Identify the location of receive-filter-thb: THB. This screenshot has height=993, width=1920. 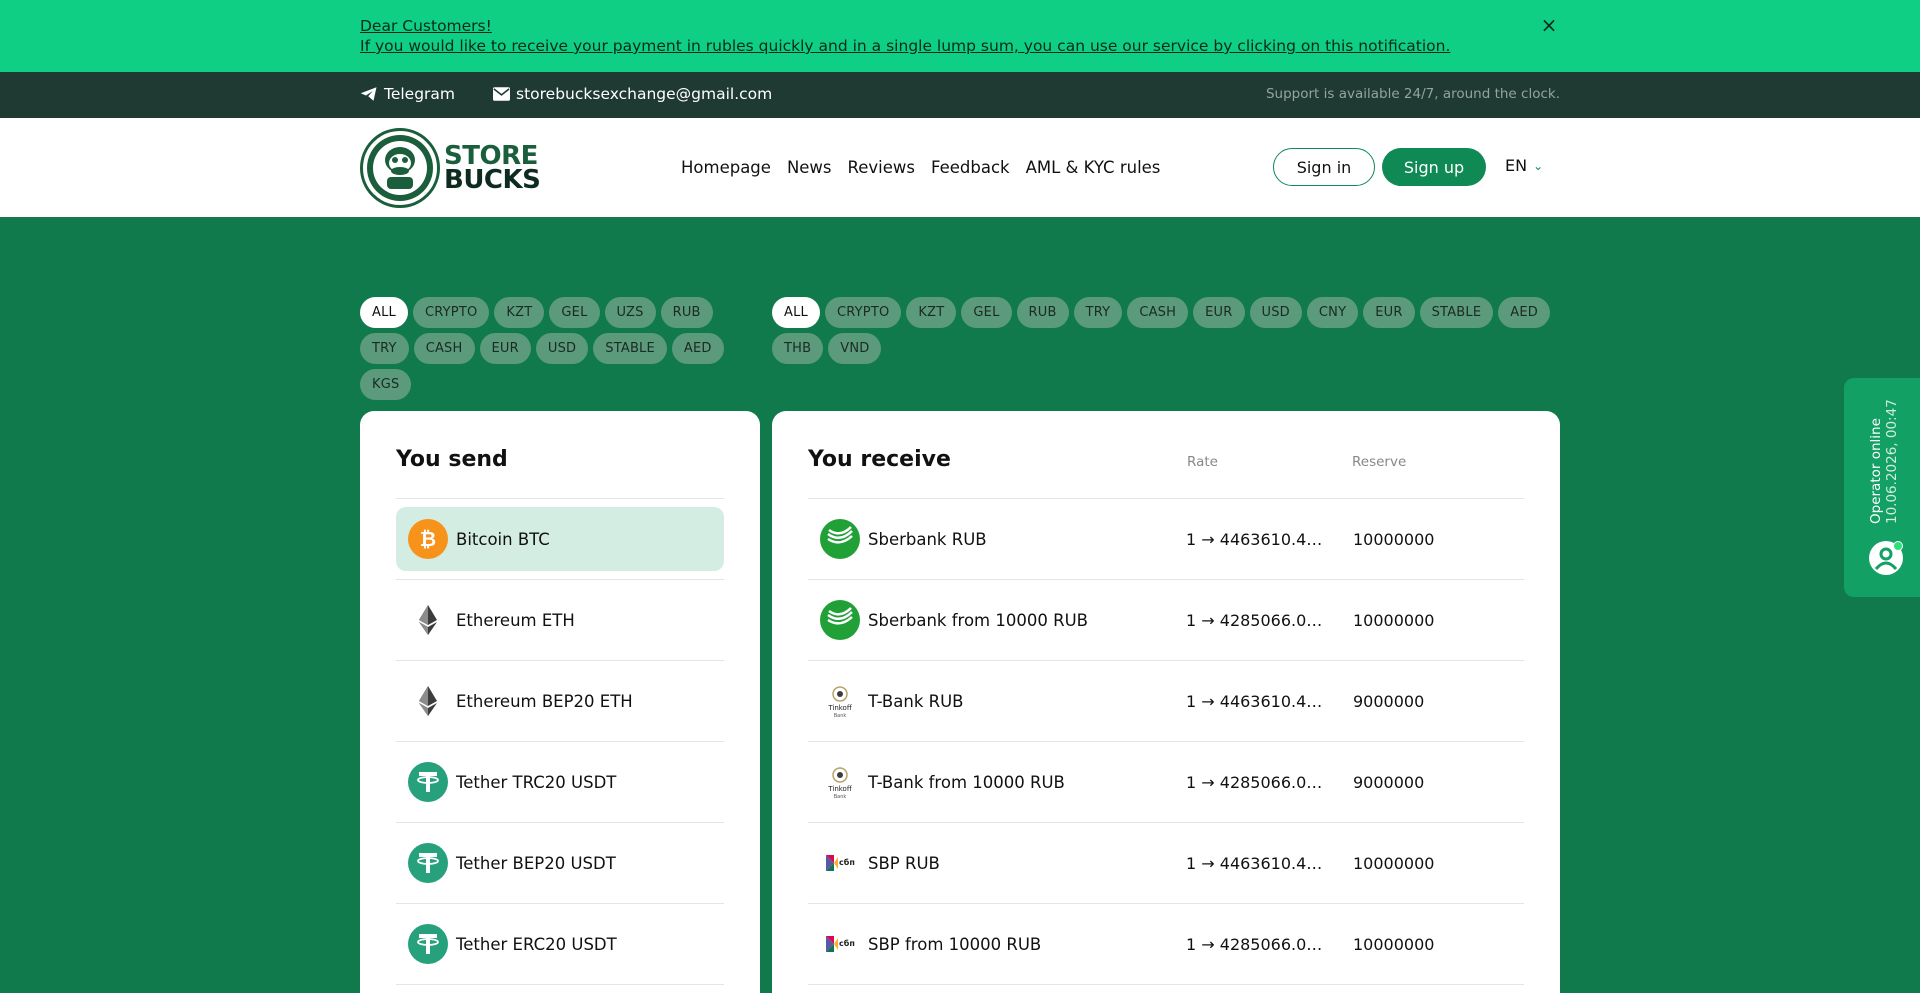
(798, 348).